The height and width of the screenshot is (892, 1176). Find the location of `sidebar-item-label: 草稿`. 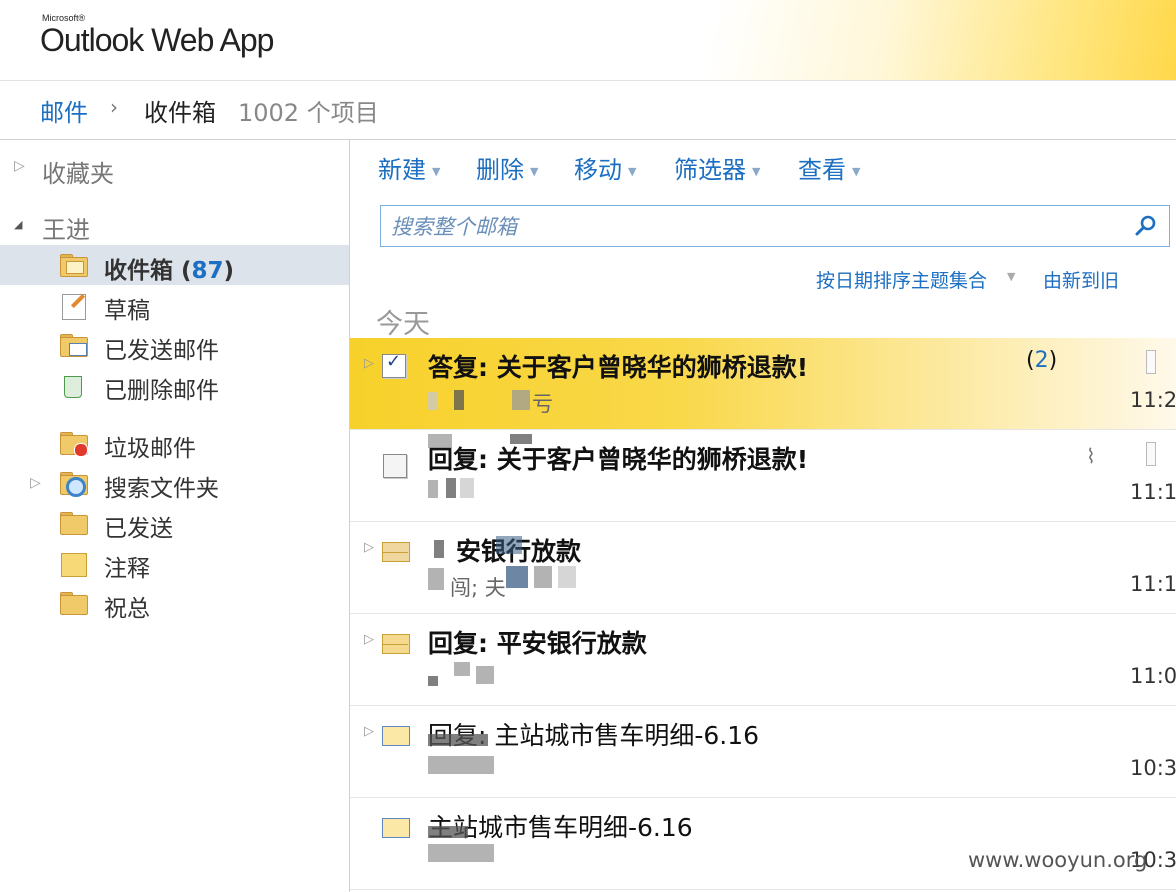

sidebar-item-label: 草稿 is located at coordinates (127, 311).